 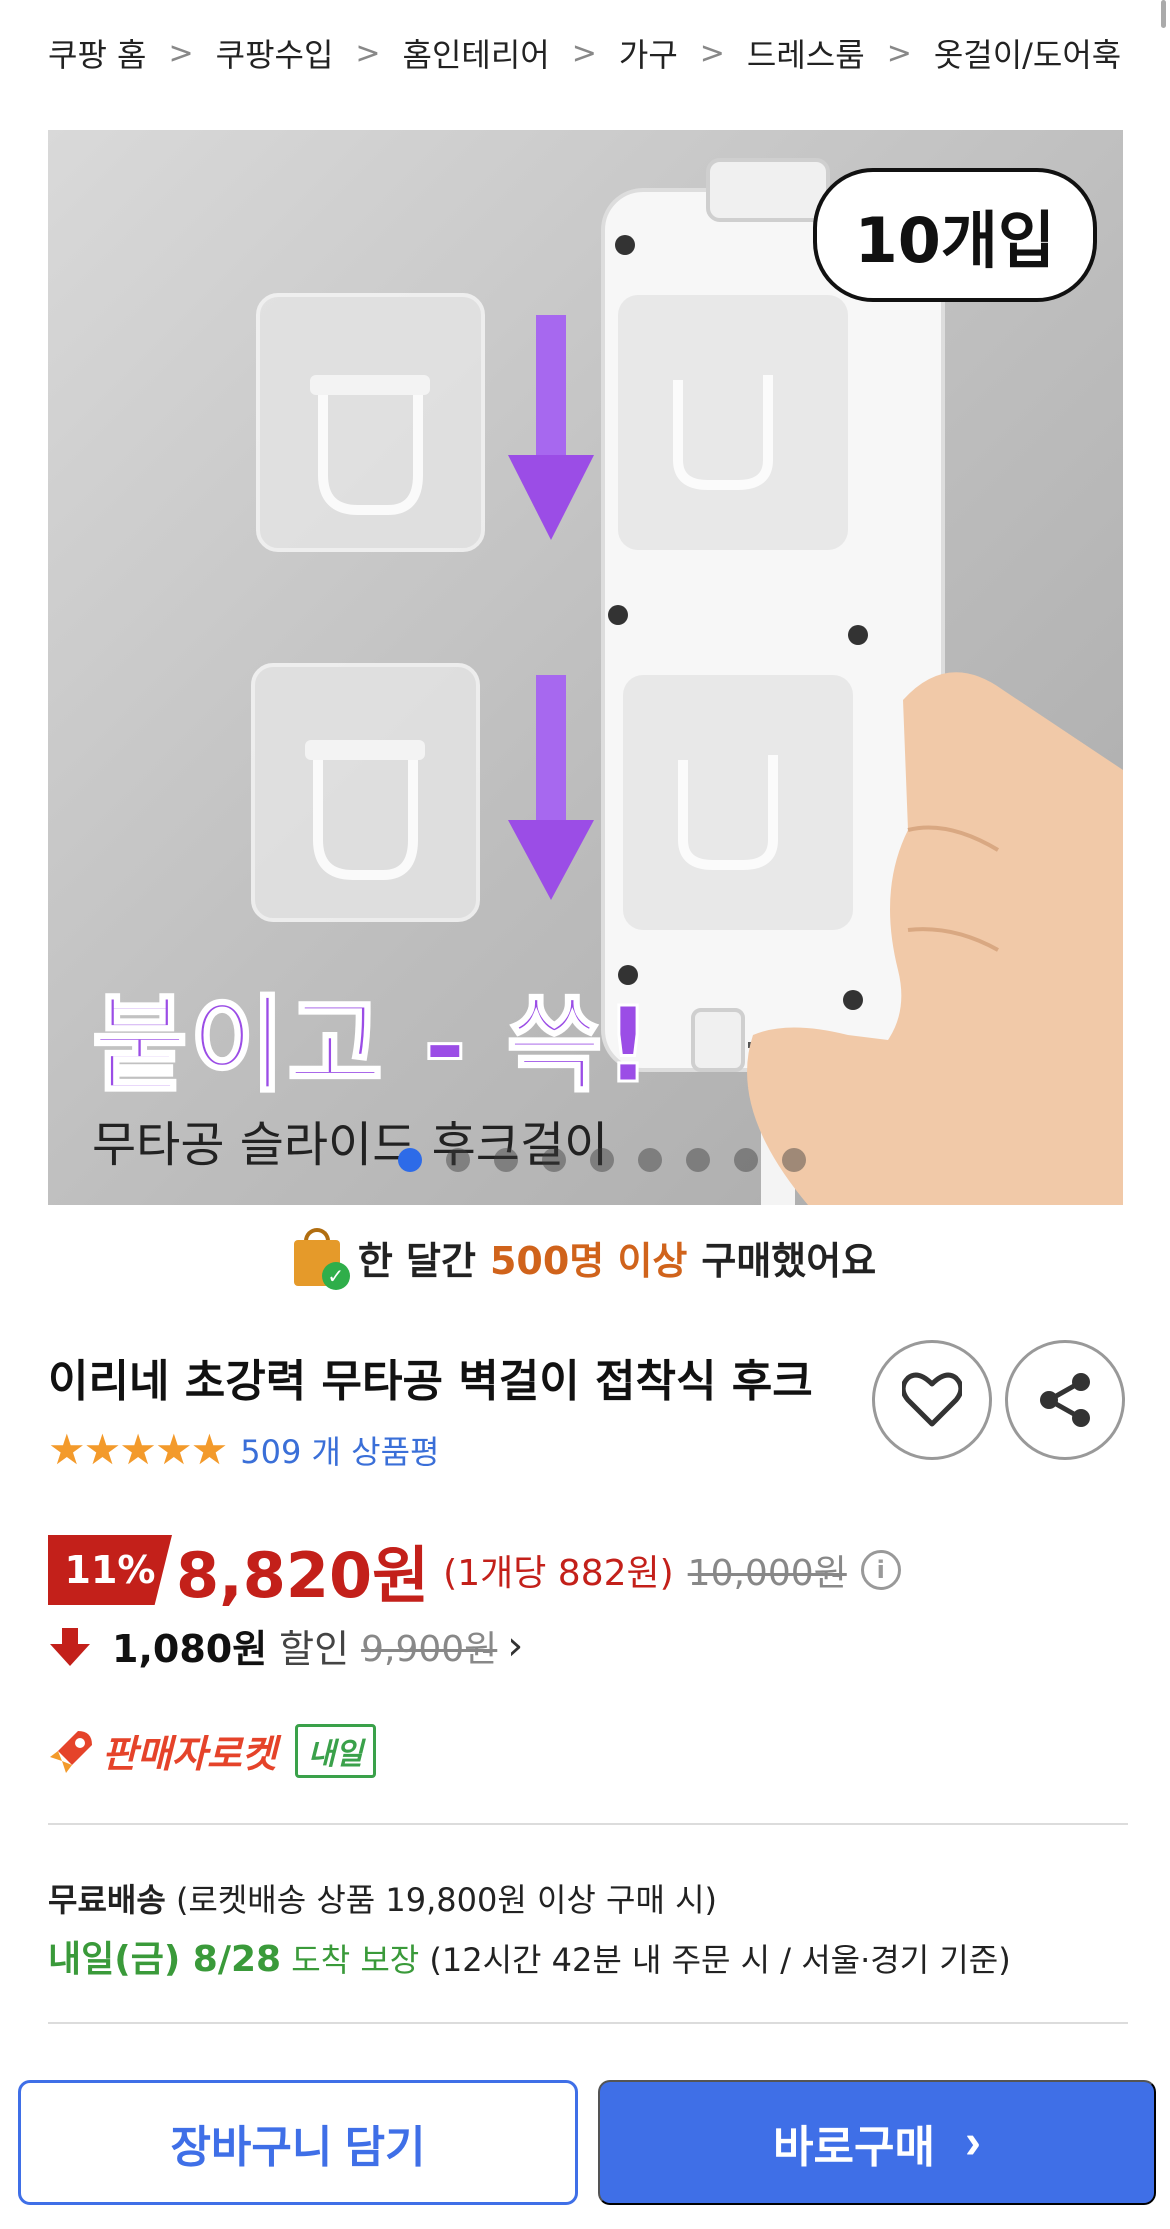 I want to click on product-title: 이리네 초강력 무타공 벽걸이 접착식 후크, so click(x=430, y=1381).